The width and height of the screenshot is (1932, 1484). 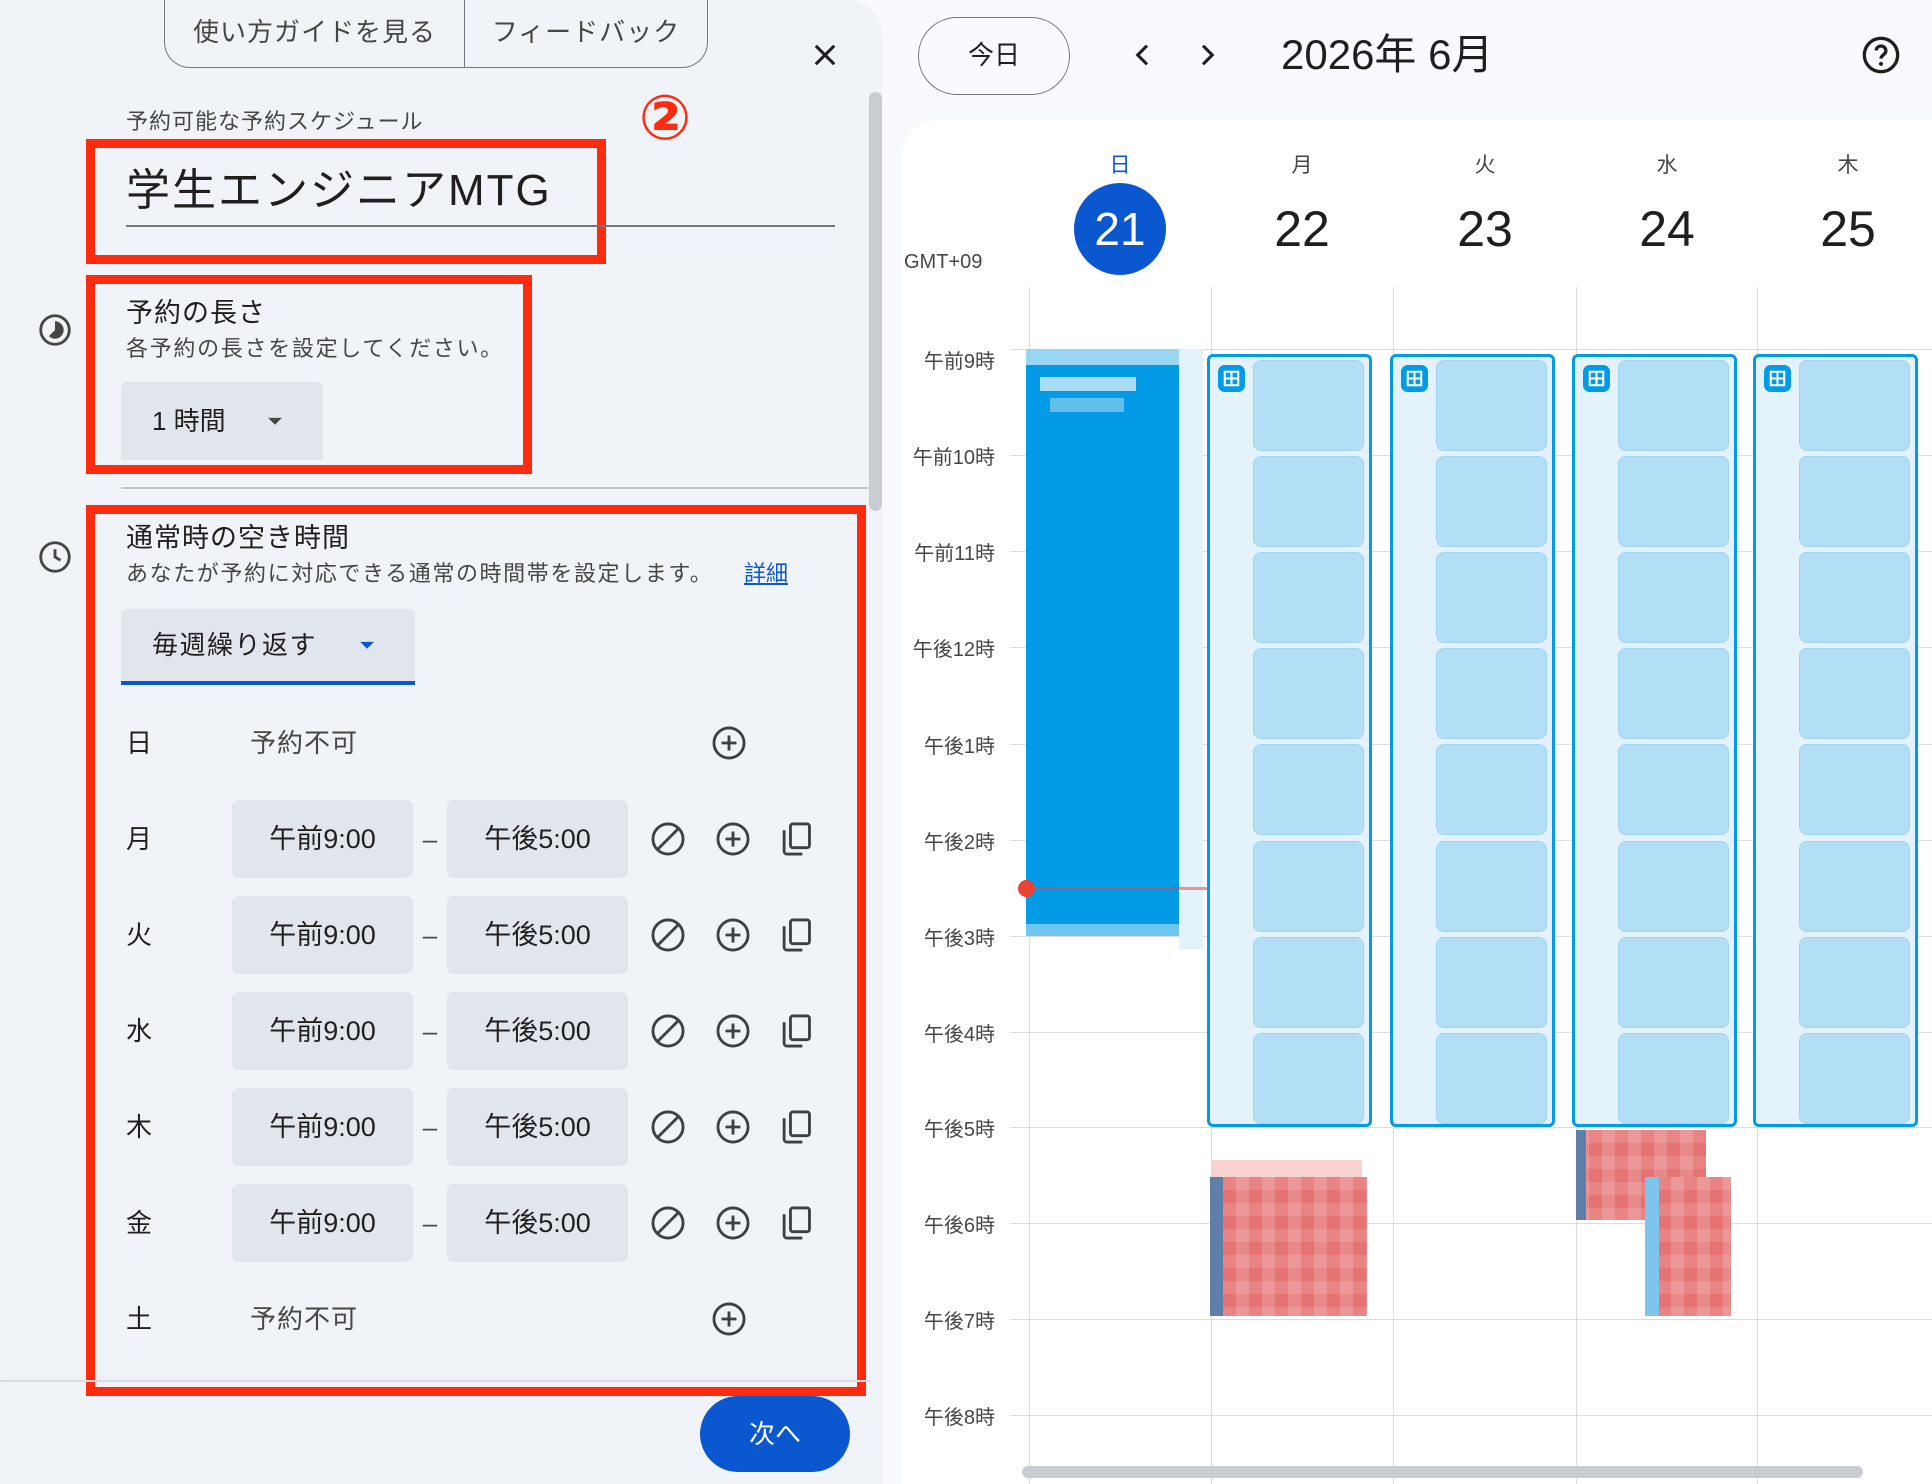 What do you see at coordinates (825, 55) in the screenshot?
I see `close-icon` at bounding box center [825, 55].